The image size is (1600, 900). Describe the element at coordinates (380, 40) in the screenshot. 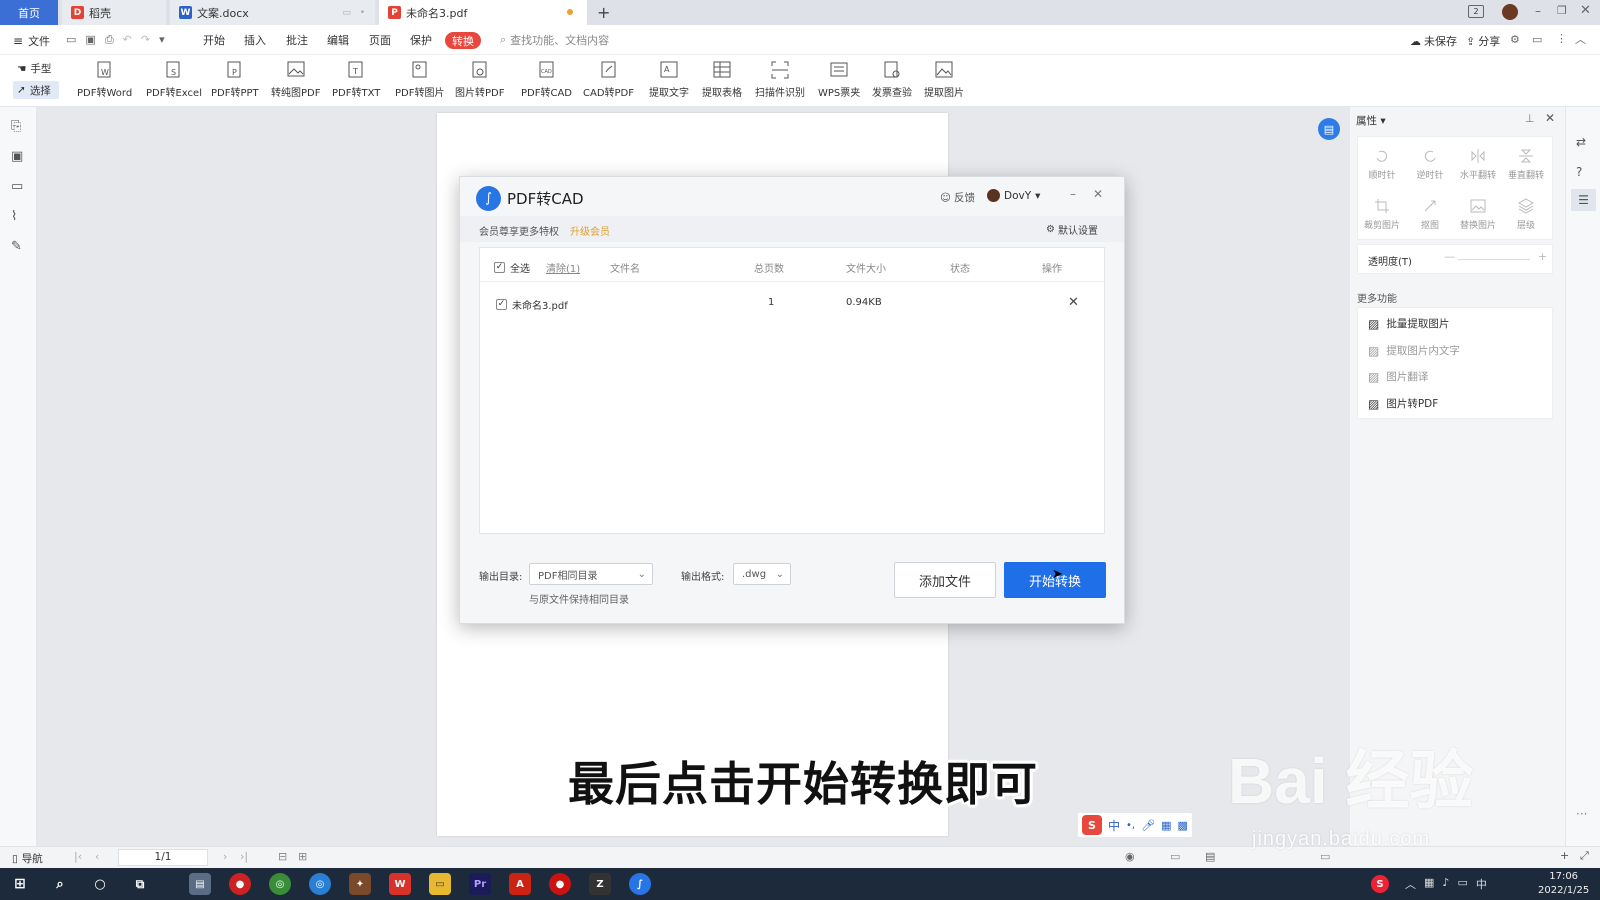

I see `menu-page: 页面` at that location.